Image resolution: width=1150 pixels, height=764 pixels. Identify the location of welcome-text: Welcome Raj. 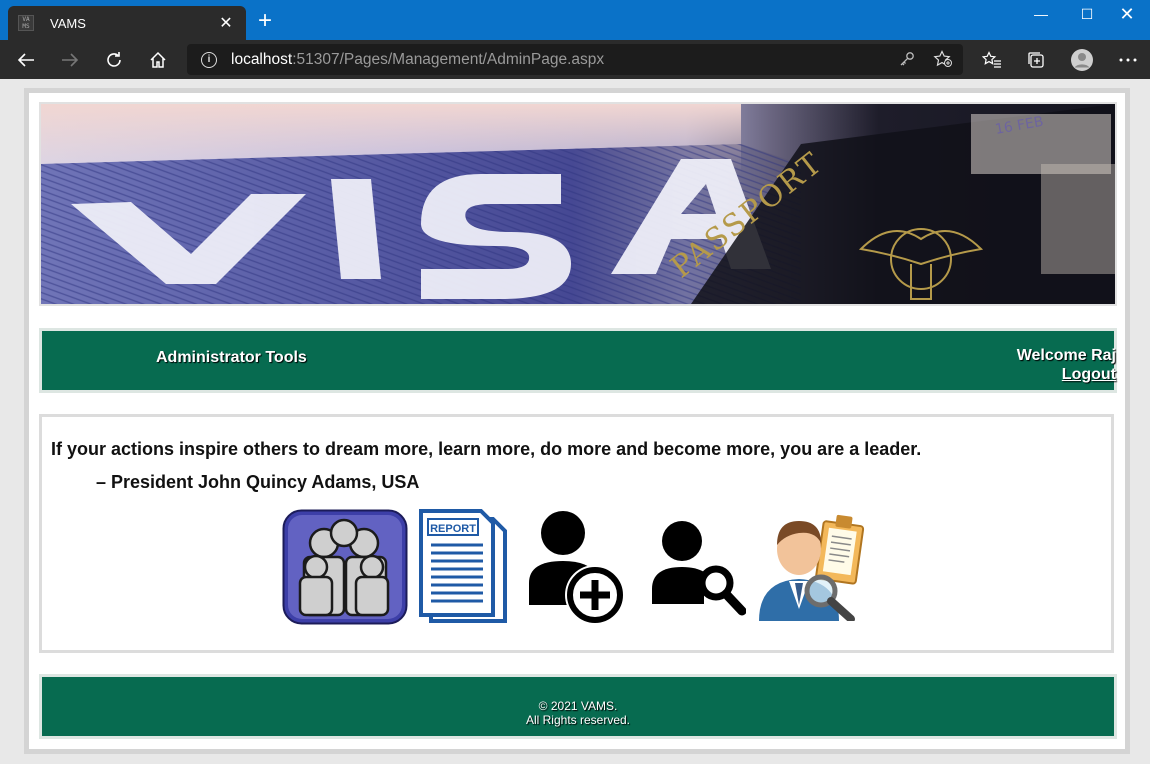
(1066, 355).